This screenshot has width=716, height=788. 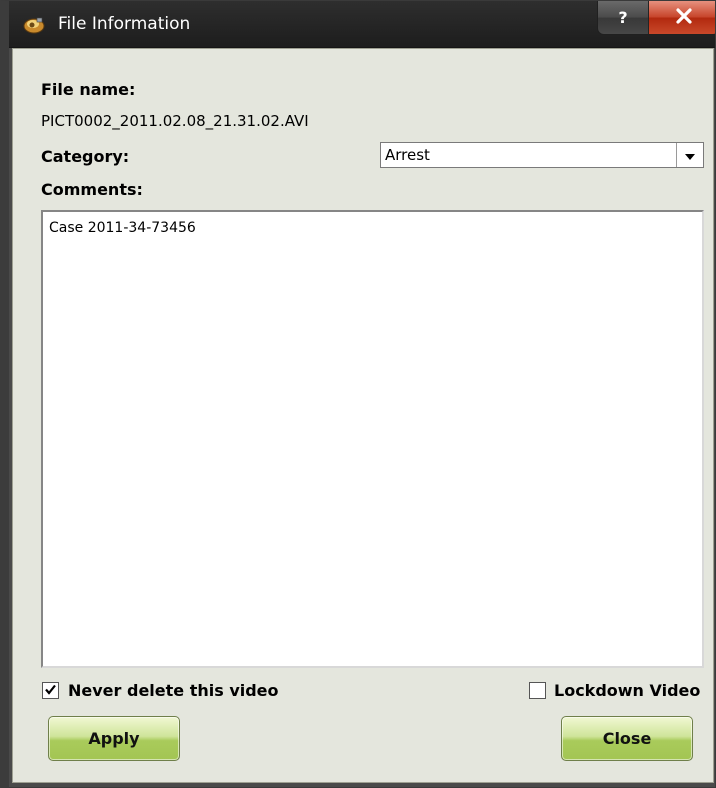 I want to click on category-select: Arrest, so click(x=542, y=155).